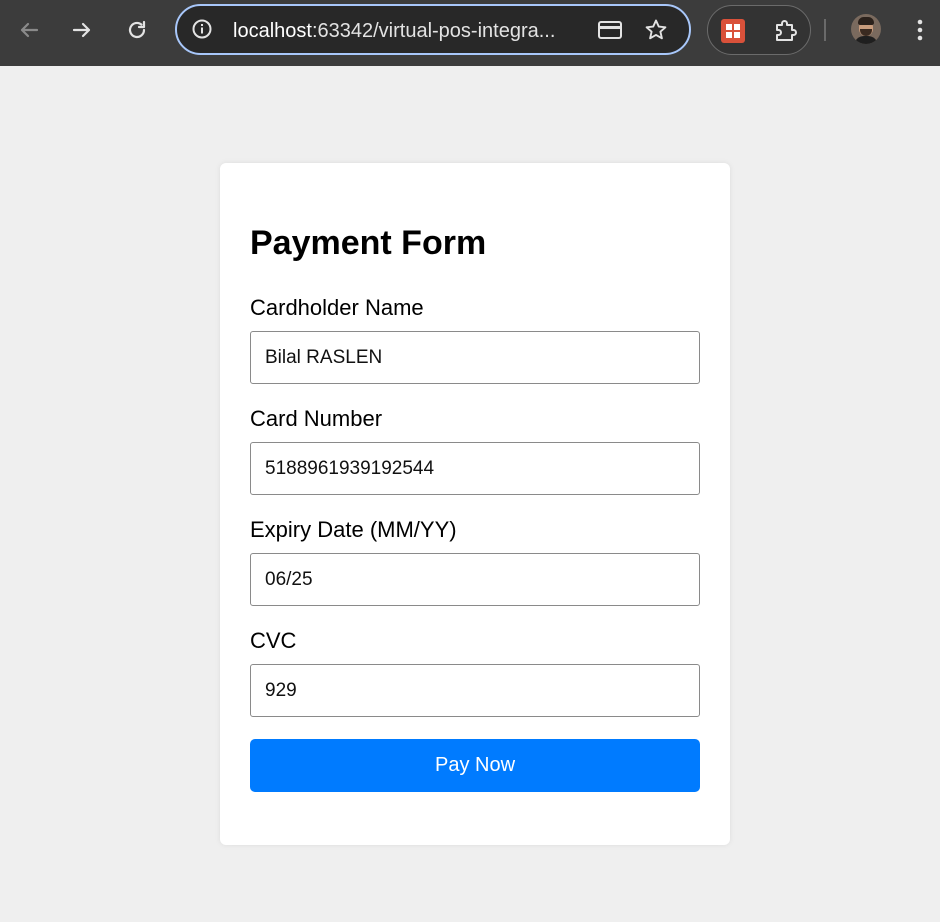  I want to click on page-title: Payment Form, so click(368, 243).